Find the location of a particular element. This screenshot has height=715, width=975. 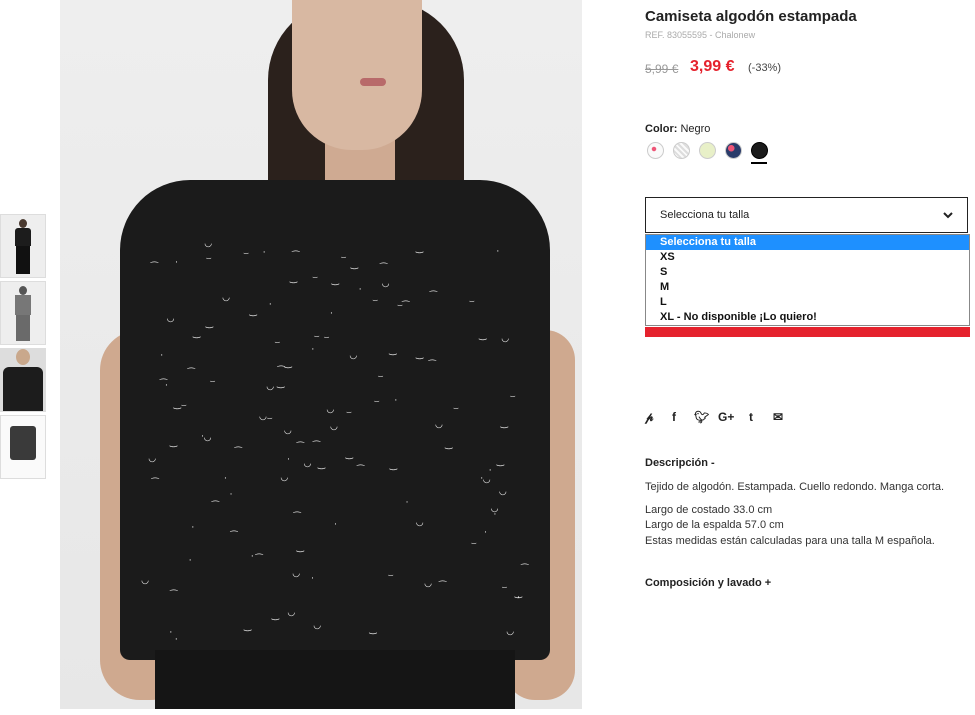

description-toggle: Descripción - is located at coordinates (680, 463).